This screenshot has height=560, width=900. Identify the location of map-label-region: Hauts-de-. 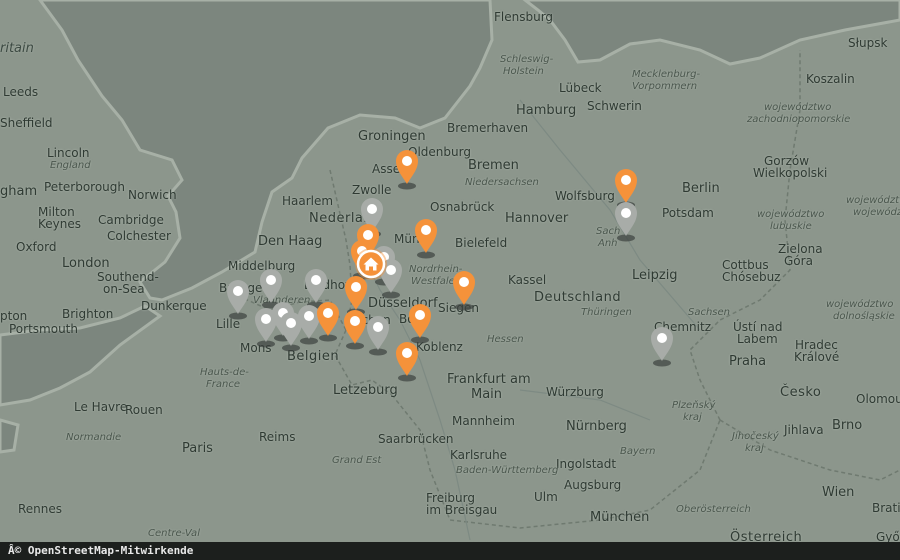
(224, 372).